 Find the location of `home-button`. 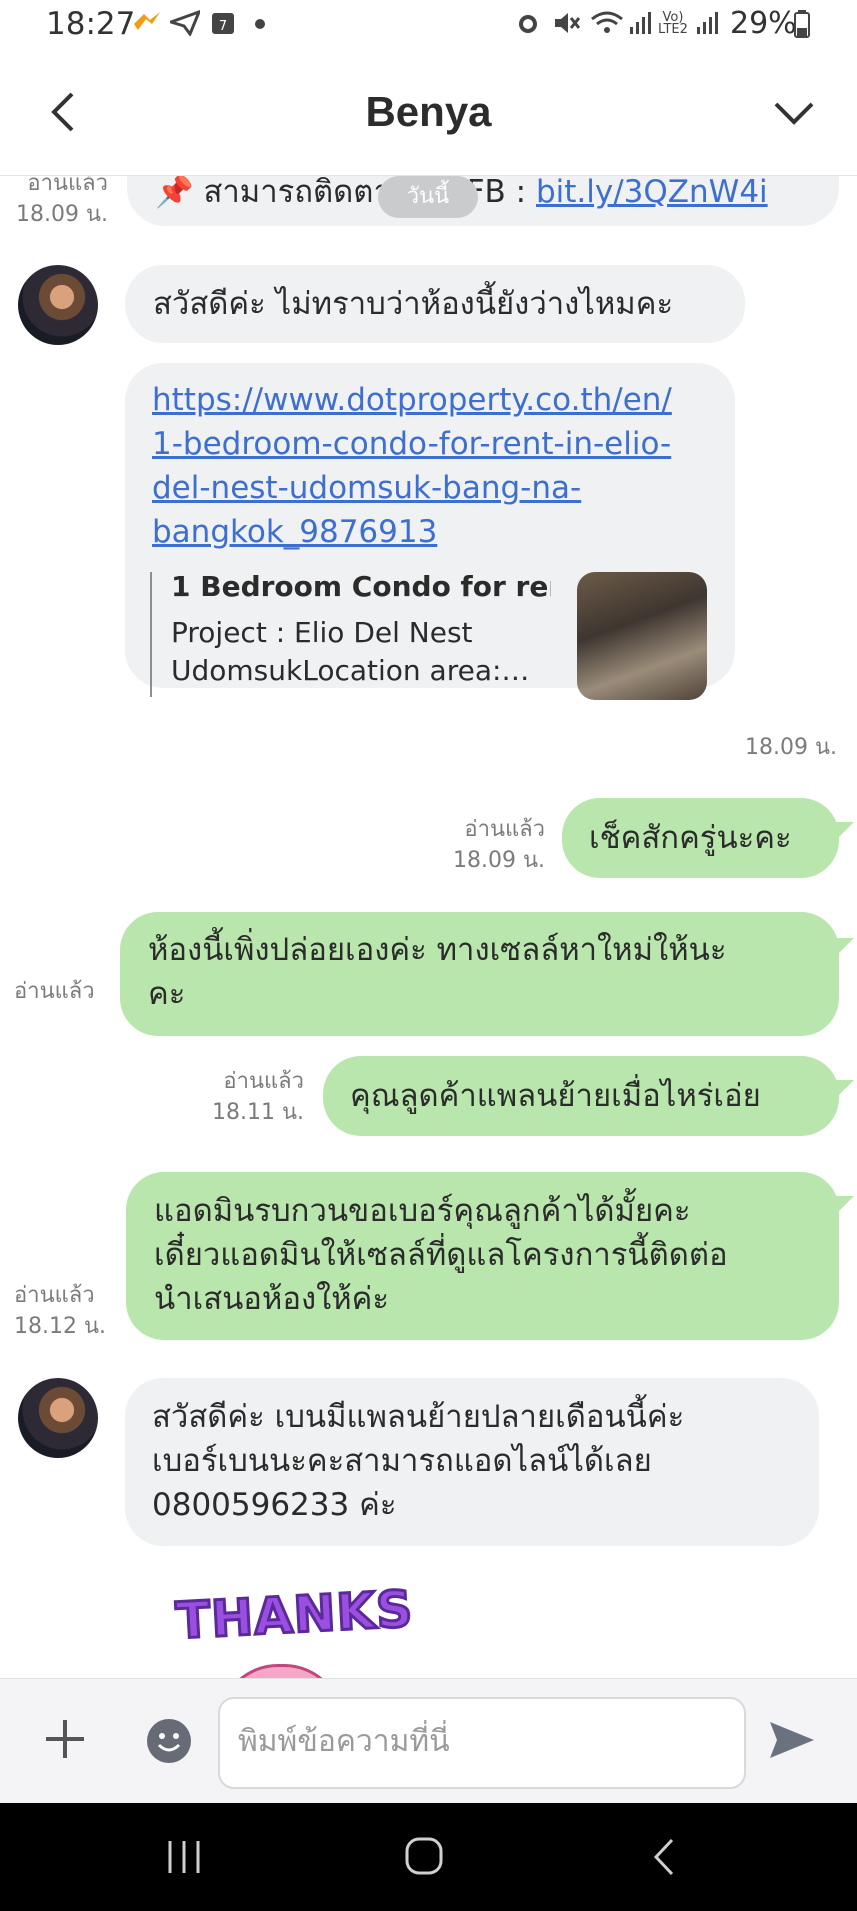

home-button is located at coordinates (424, 1856).